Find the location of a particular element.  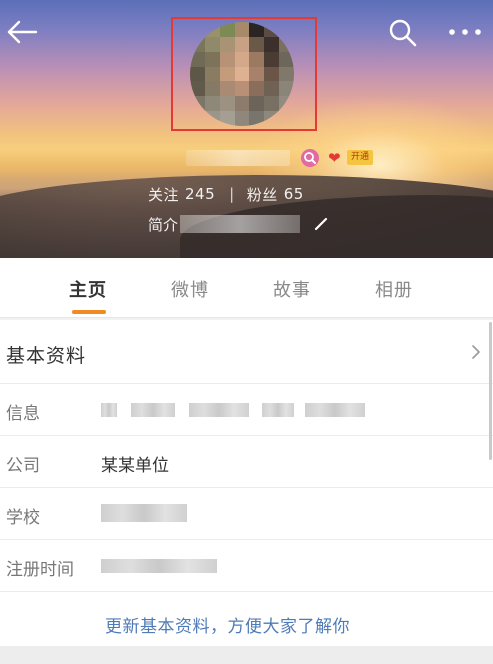

register-time-redacted is located at coordinates (159, 566).